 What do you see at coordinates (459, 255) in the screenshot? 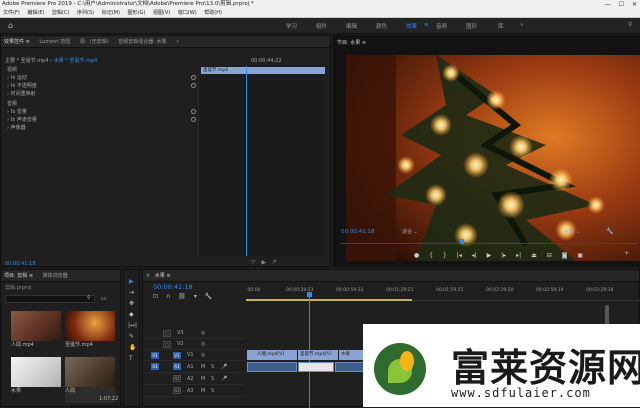
I see `go-to-in-icon: |◂` at bounding box center [459, 255].